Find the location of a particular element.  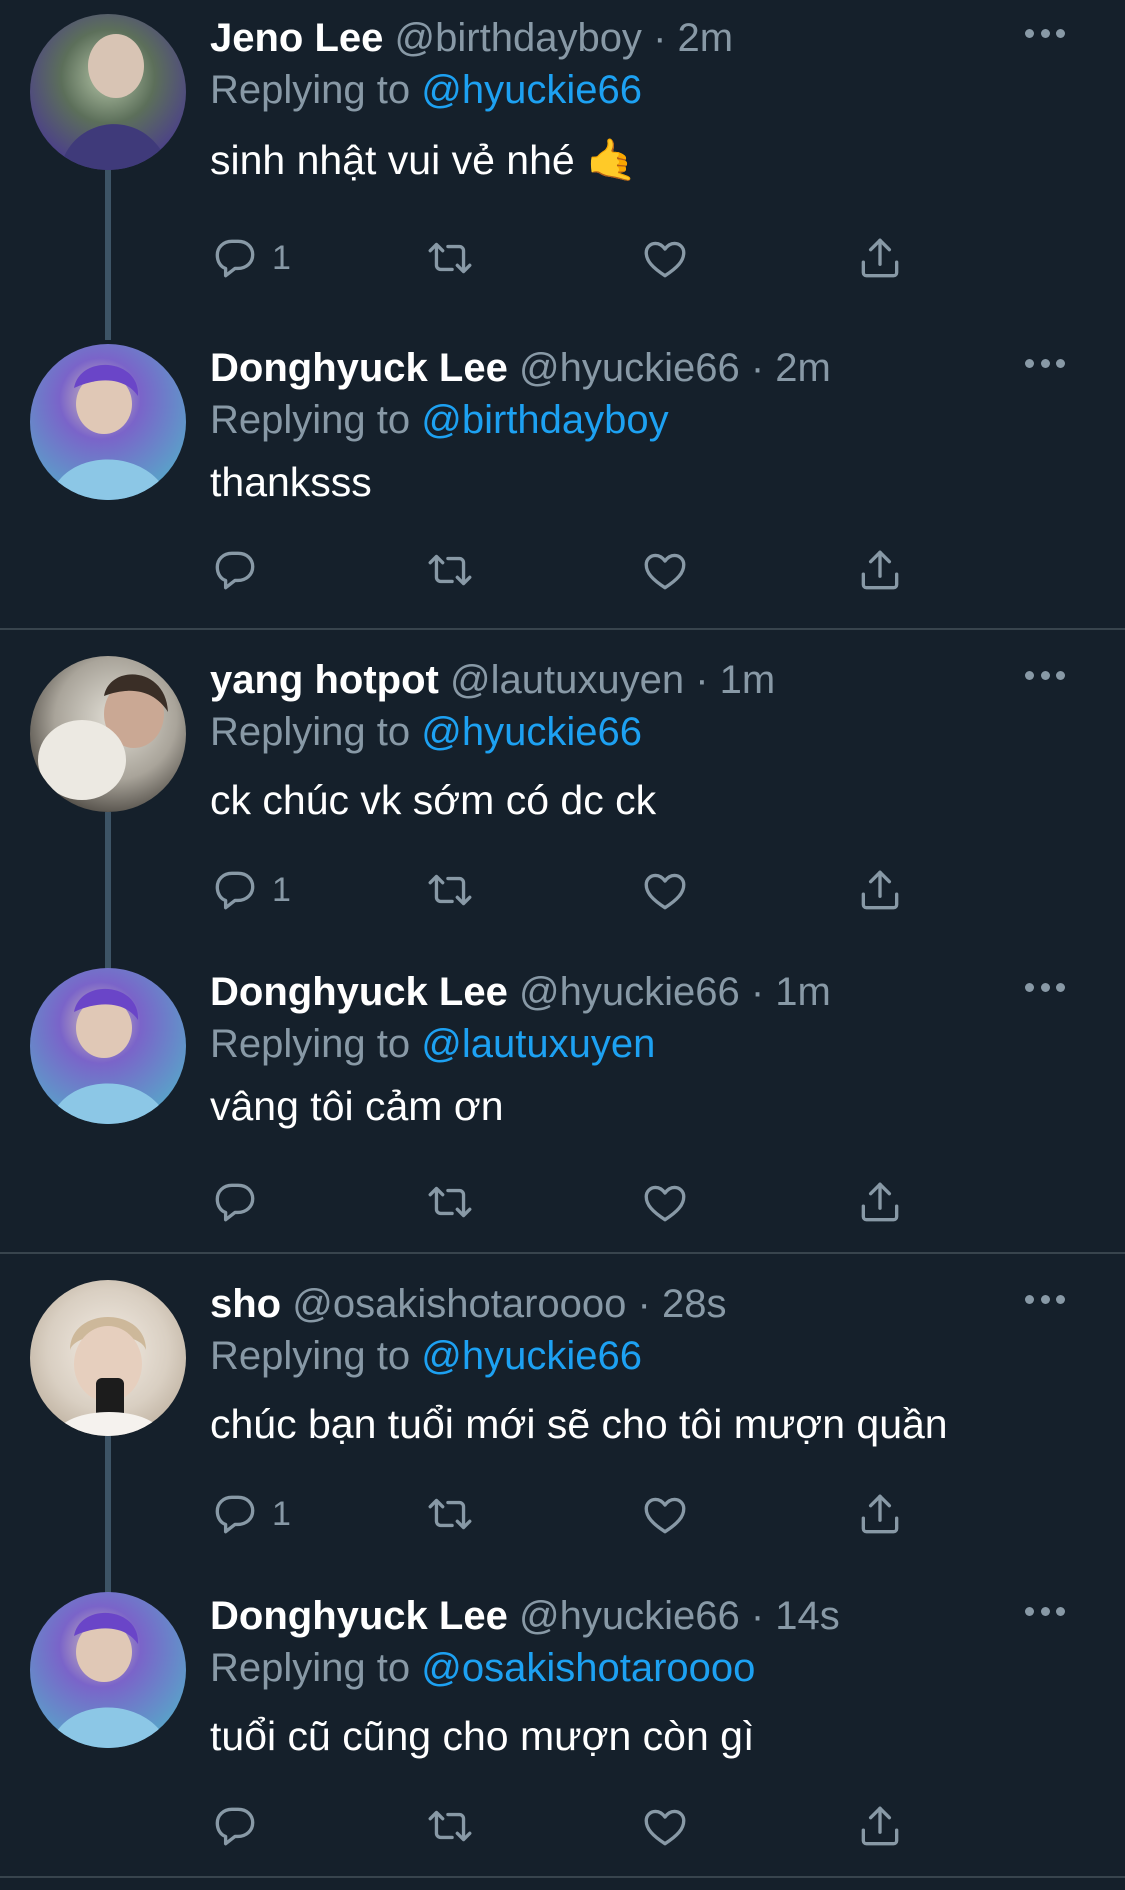

like-icon is located at coordinates (665, 1202).